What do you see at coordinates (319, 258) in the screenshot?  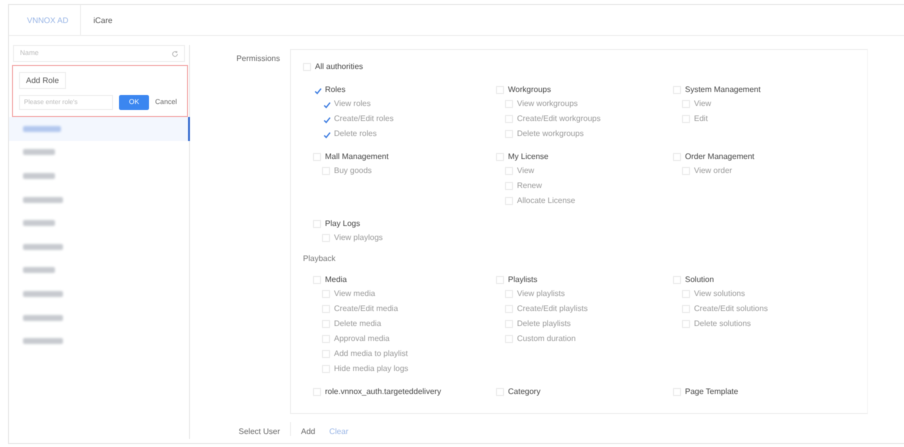 I see `section-title: Playback` at bounding box center [319, 258].